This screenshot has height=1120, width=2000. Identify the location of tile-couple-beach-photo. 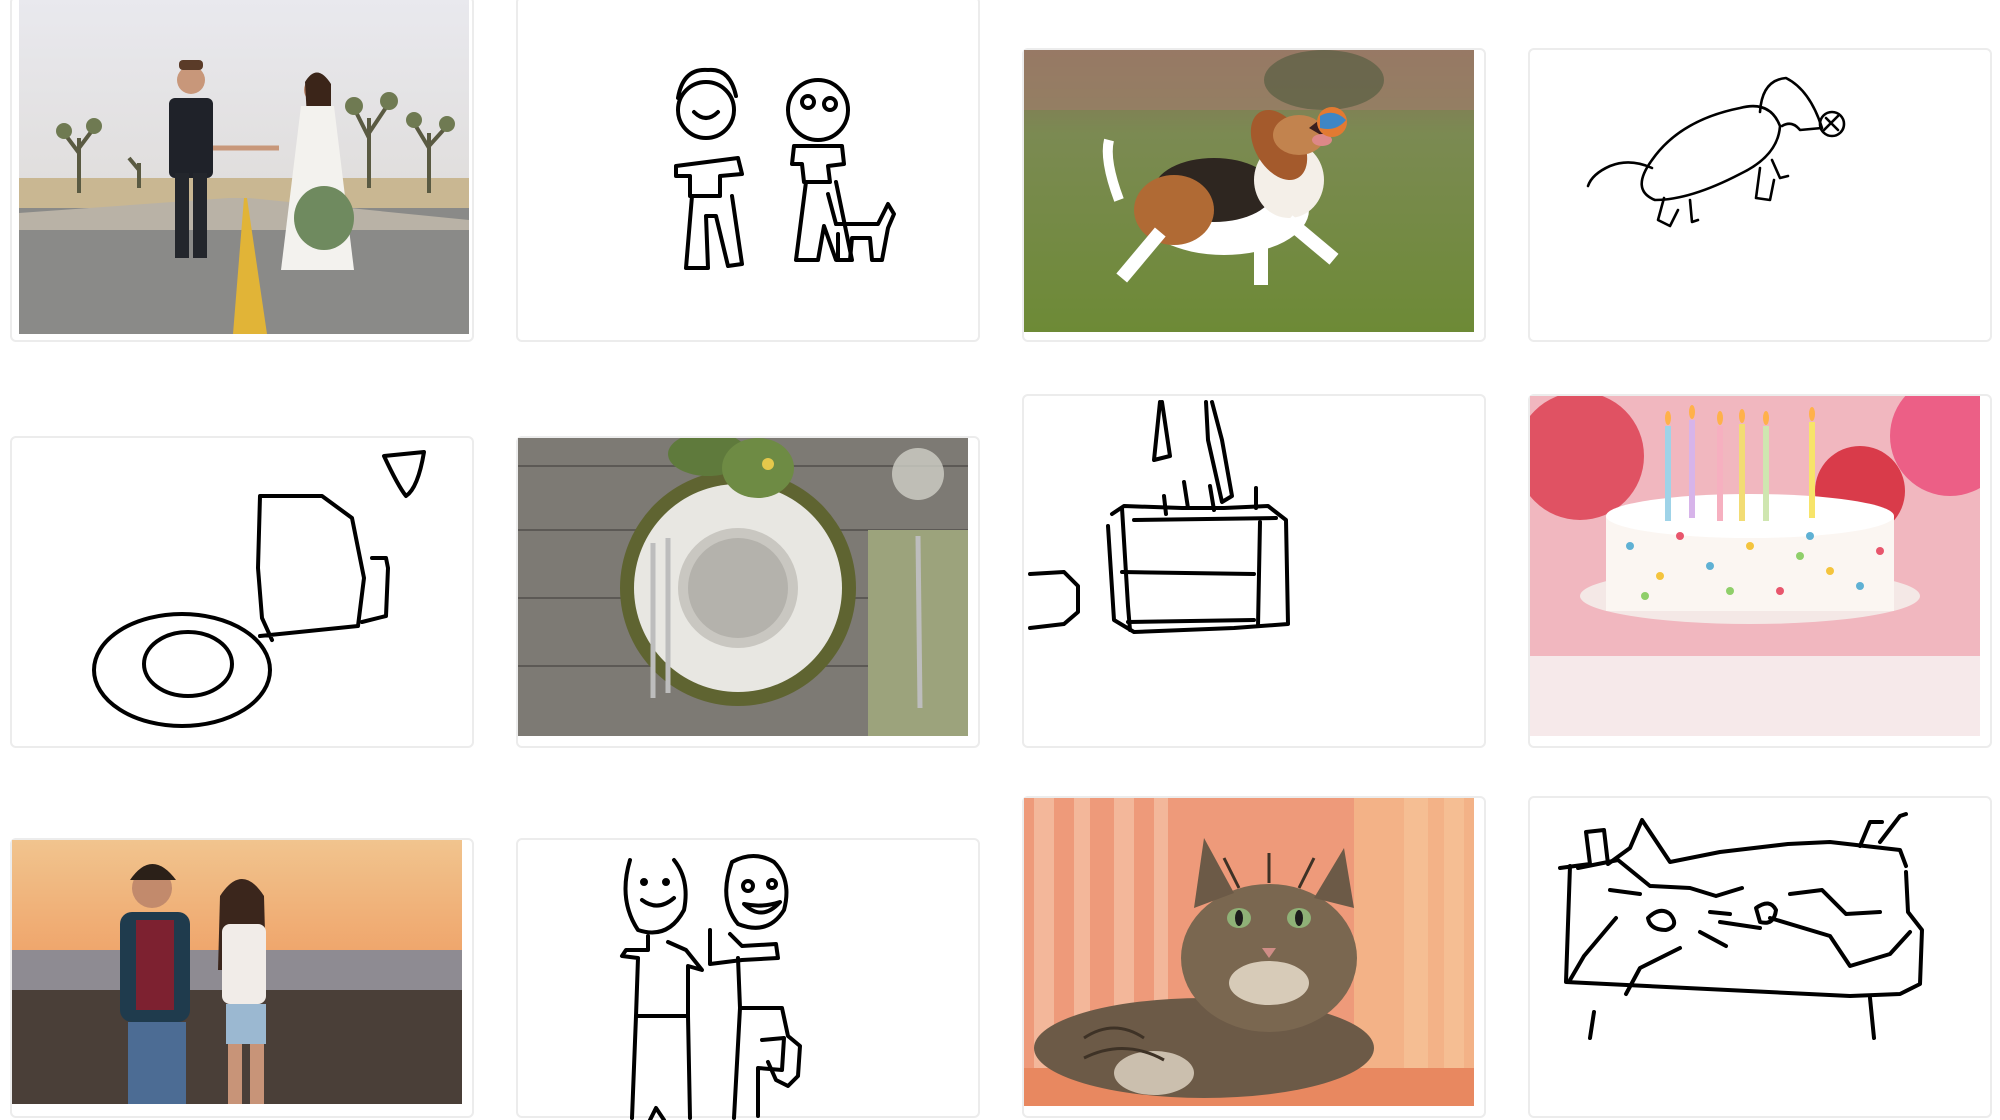
(242, 978).